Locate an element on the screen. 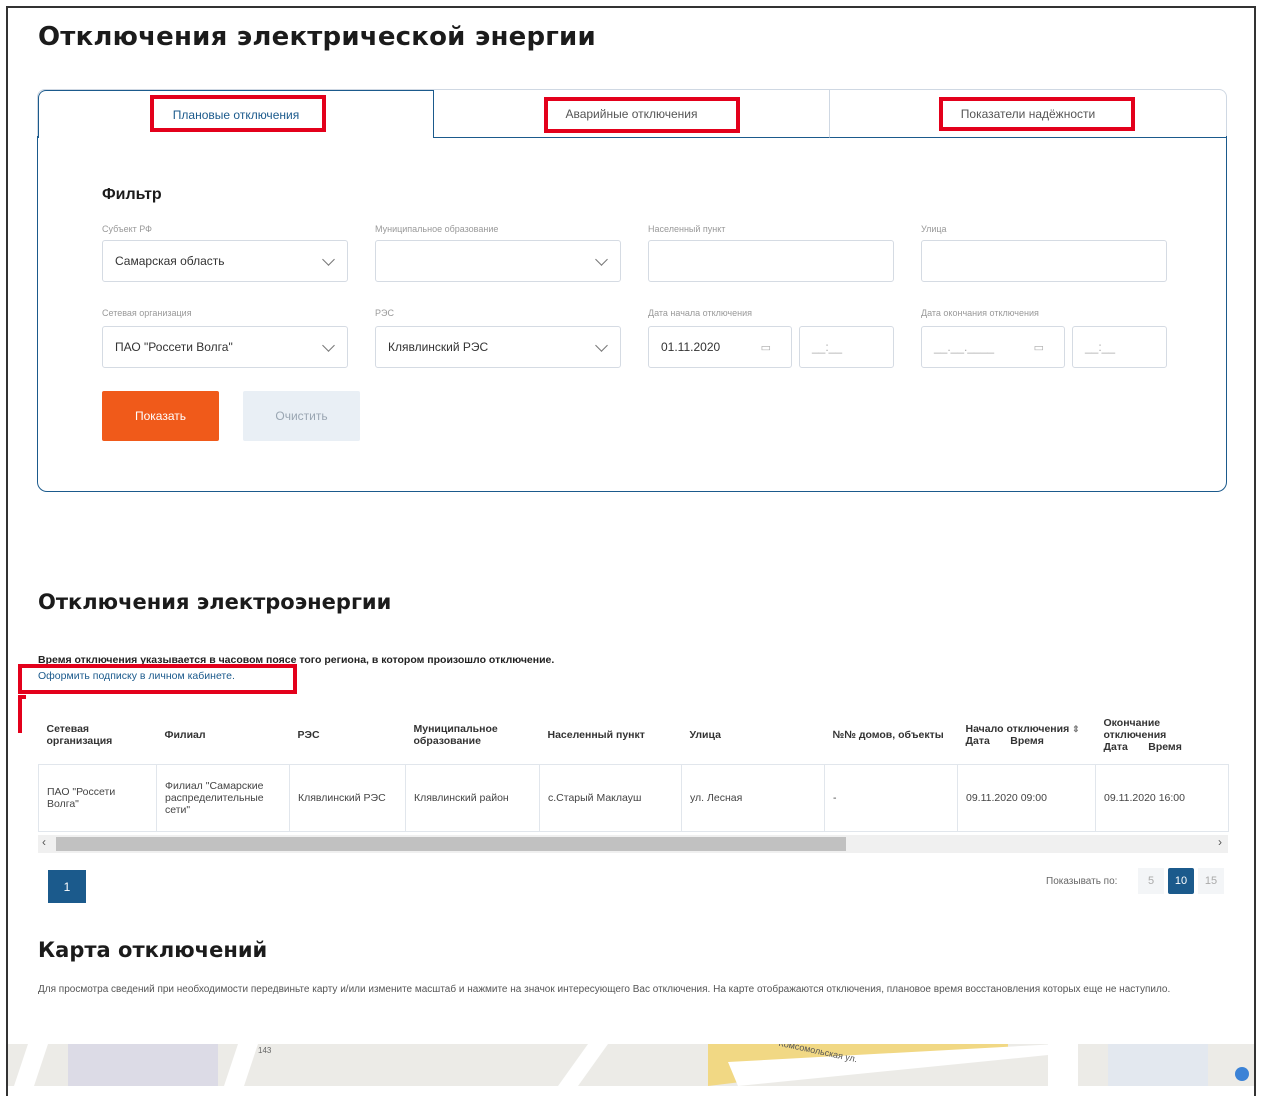  date-start-value: 01.11.2020 is located at coordinates (691, 347).